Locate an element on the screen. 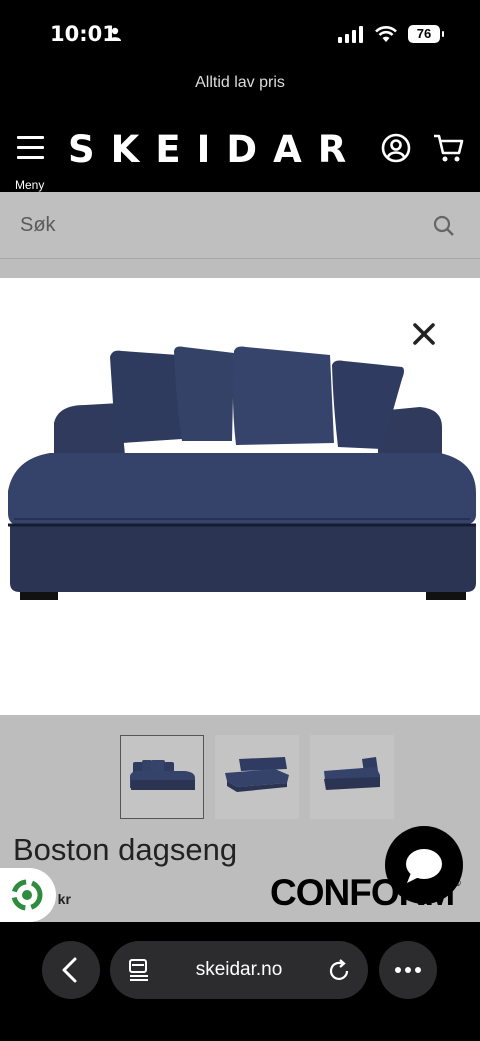 This screenshot has height=1041, width=480. browser-toolbar: skeidar.no is located at coordinates (240, 981).